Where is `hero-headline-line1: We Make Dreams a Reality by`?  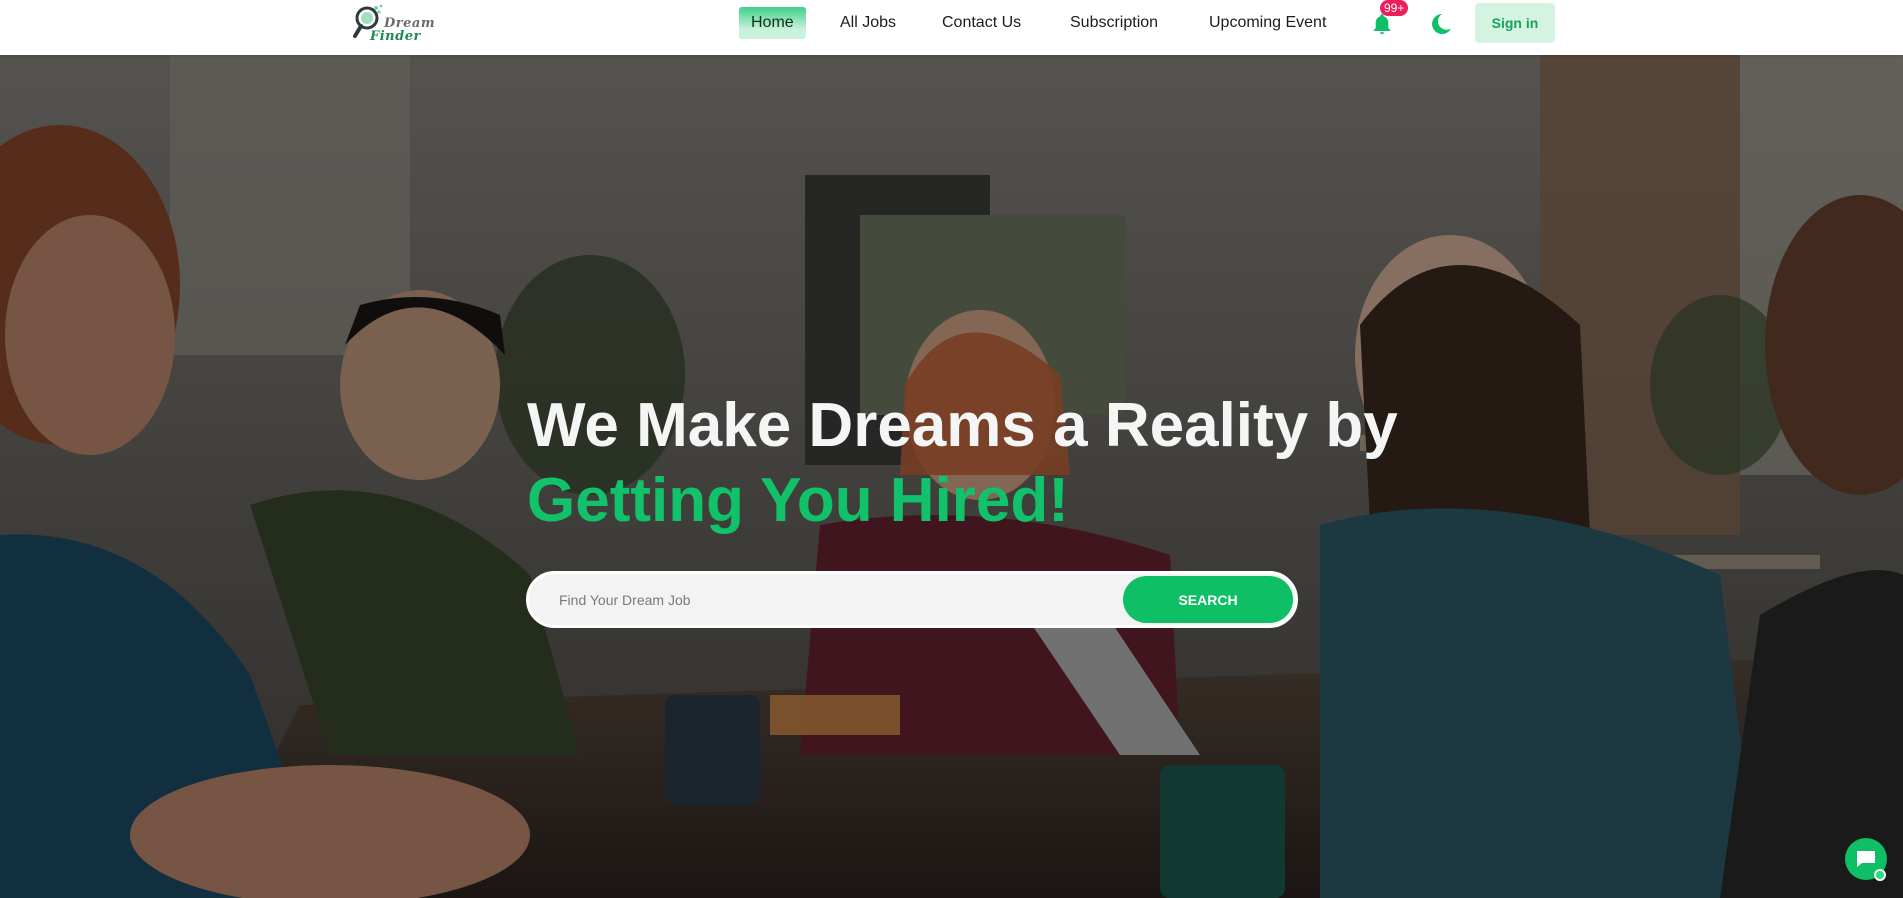 hero-headline-line1: We Make Dreams a Reality by is located at coordinates (962, 425).